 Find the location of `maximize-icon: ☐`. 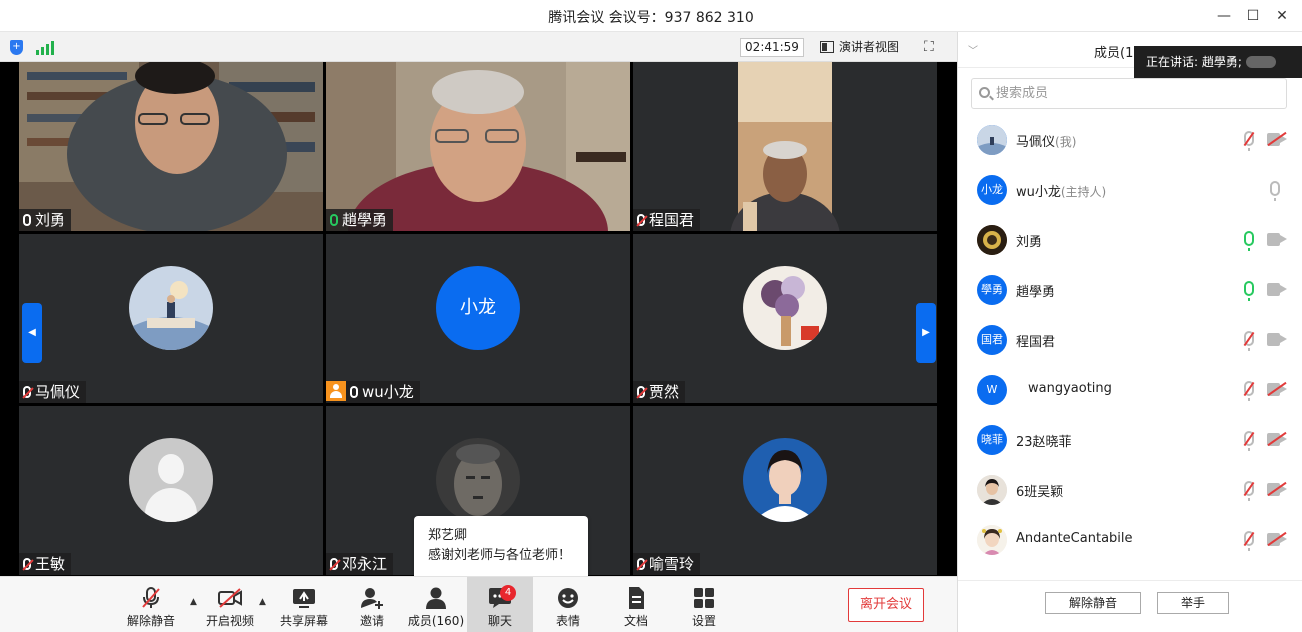

maximize-icon: ☐ is located at coordinates (1253, 16).